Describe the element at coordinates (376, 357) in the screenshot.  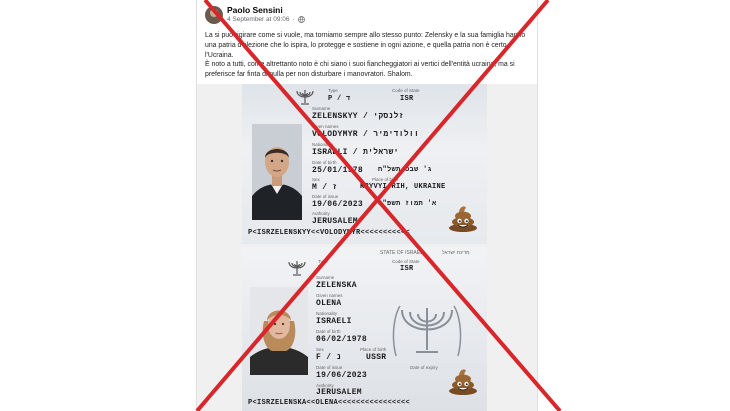
I see `pob-value: USSR` at that location.